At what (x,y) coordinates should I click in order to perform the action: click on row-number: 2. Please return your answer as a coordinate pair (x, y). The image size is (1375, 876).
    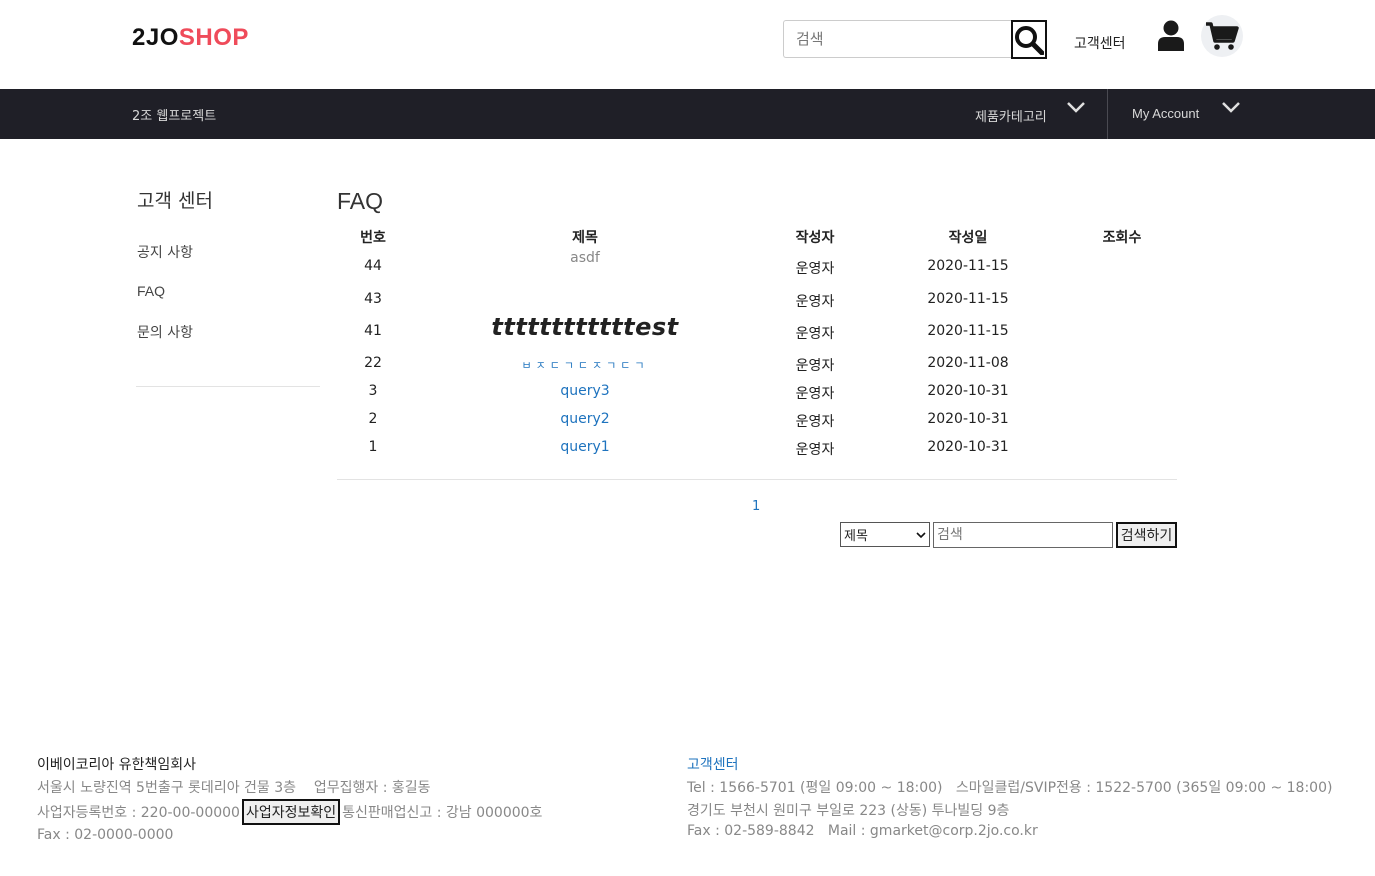
    Looking at the image, I should click on (373, 419).